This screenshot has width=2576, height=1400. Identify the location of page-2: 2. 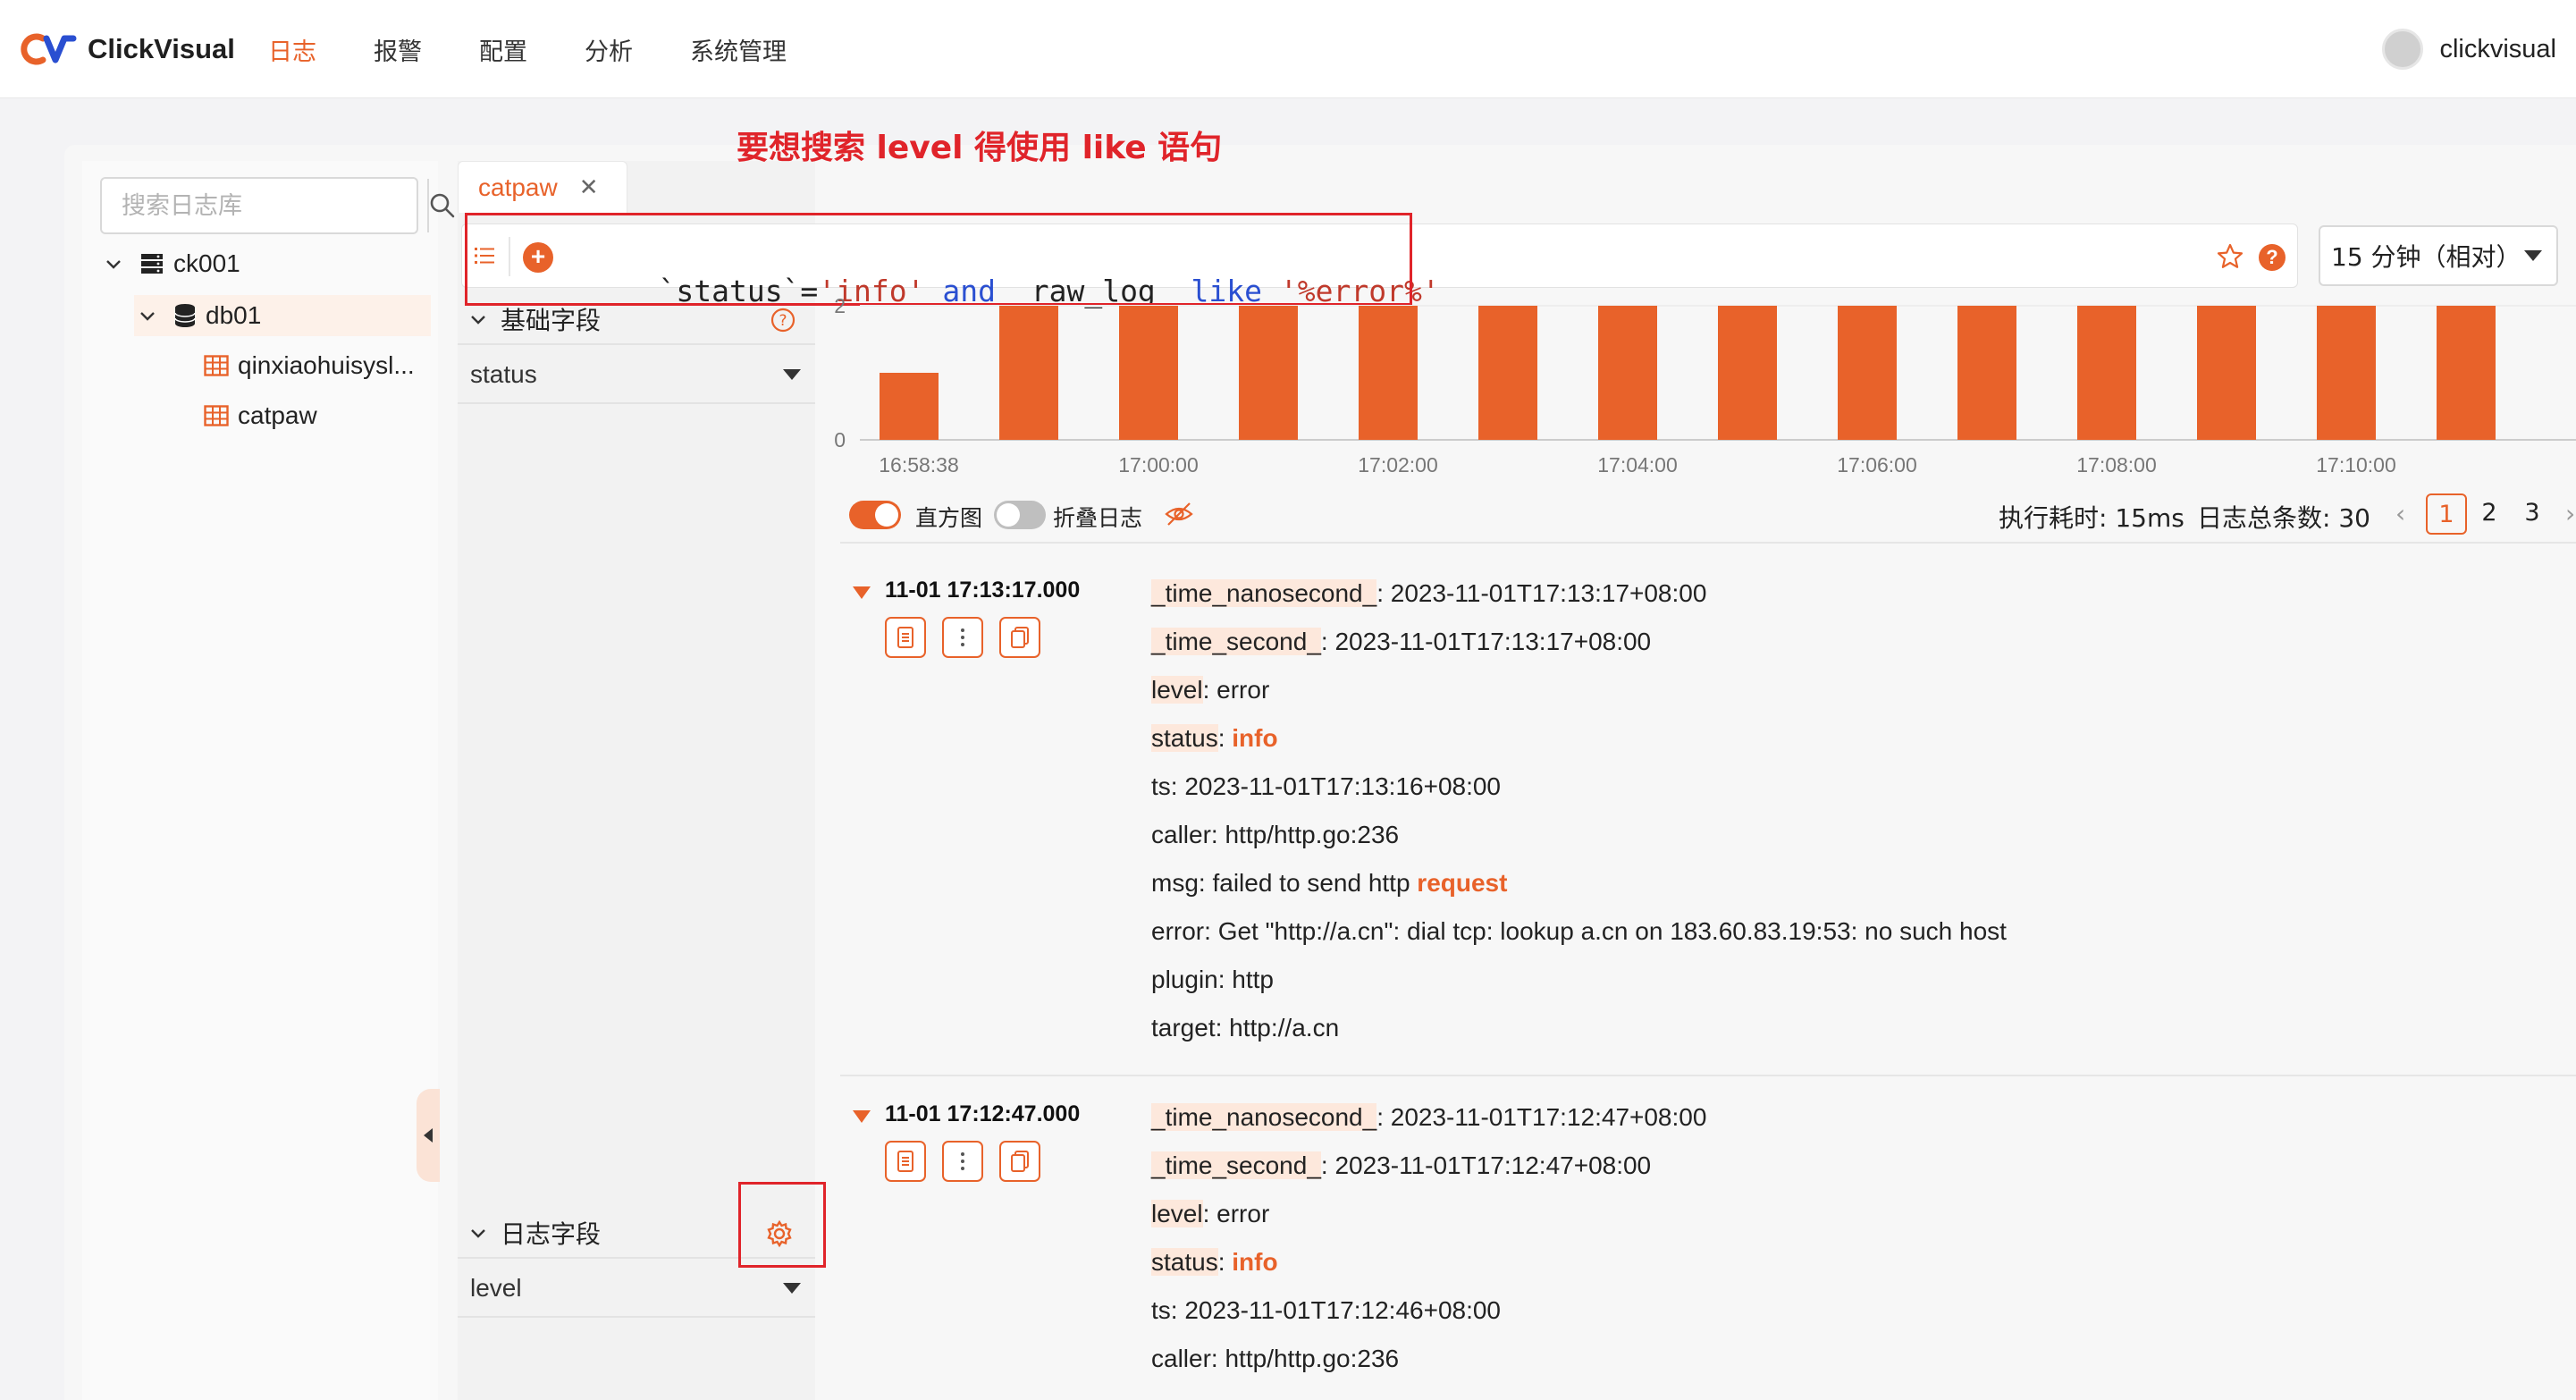
(2490, 514).